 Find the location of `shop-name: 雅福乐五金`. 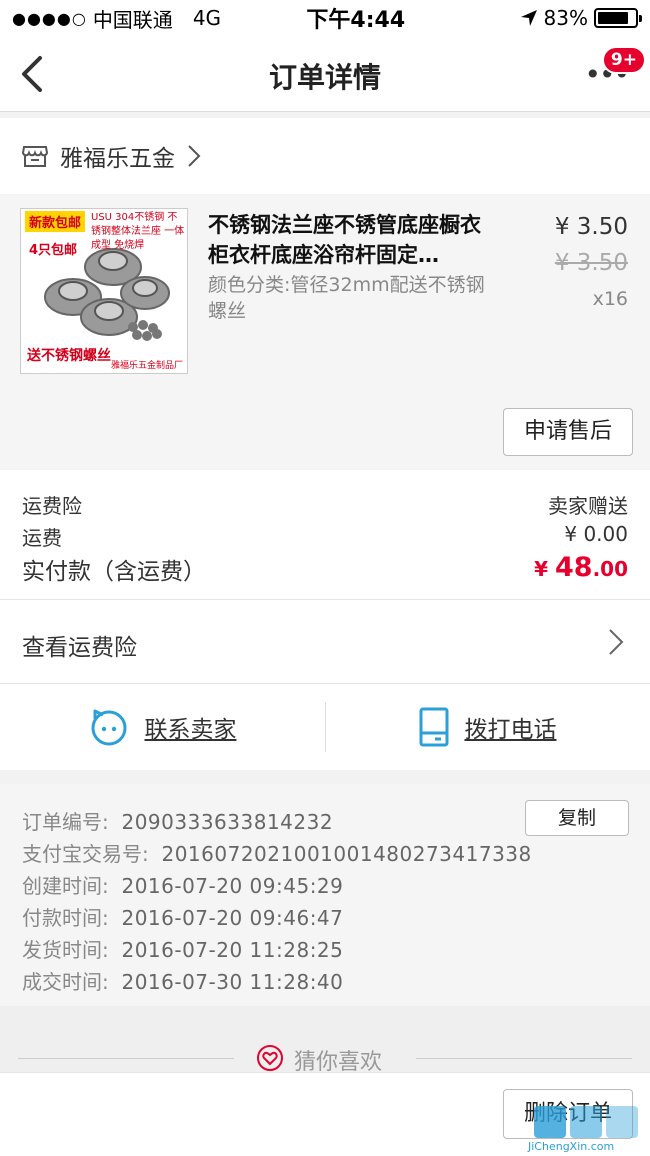

shop-name: 雅福乐五金 is located at coordinates (117, 156).